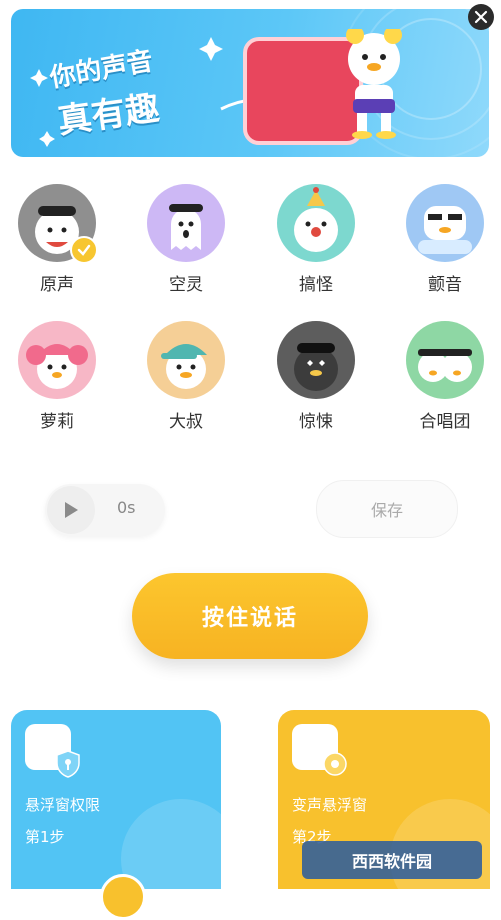  I want to click on voice-option-horror: 惊悚, so click(316, 376).